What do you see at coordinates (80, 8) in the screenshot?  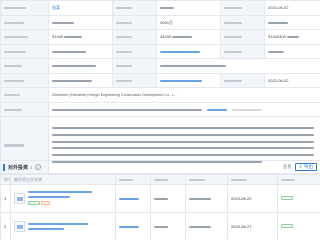 I see `legal-rep-value: 张某` at bounding box center [80, 8].